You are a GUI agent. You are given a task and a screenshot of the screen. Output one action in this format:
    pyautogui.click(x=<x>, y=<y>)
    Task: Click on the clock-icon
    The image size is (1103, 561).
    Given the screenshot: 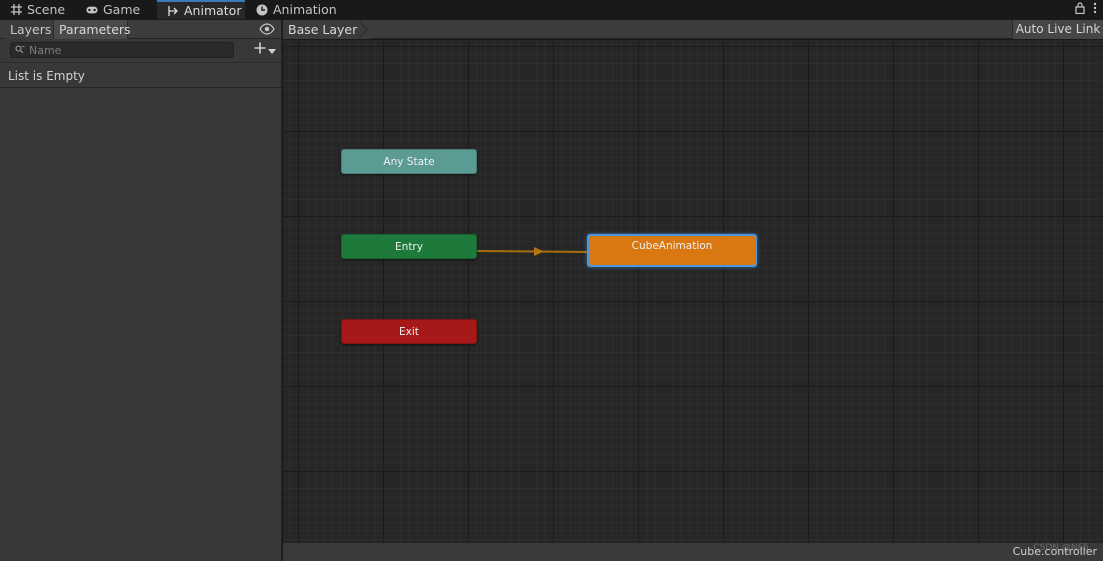 What is the action you would take?
    pyautogui.click(x=262, y=10)
    